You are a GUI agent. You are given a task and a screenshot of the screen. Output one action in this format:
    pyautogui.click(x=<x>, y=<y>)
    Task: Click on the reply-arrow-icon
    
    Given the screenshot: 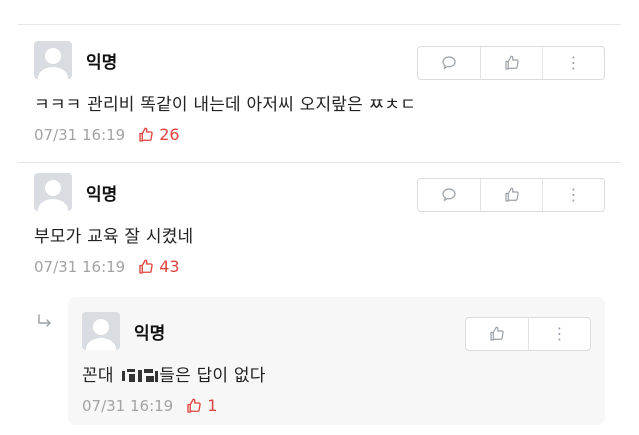 What is the action you would take?
    pyautogui.click(x=44, y=320)
    